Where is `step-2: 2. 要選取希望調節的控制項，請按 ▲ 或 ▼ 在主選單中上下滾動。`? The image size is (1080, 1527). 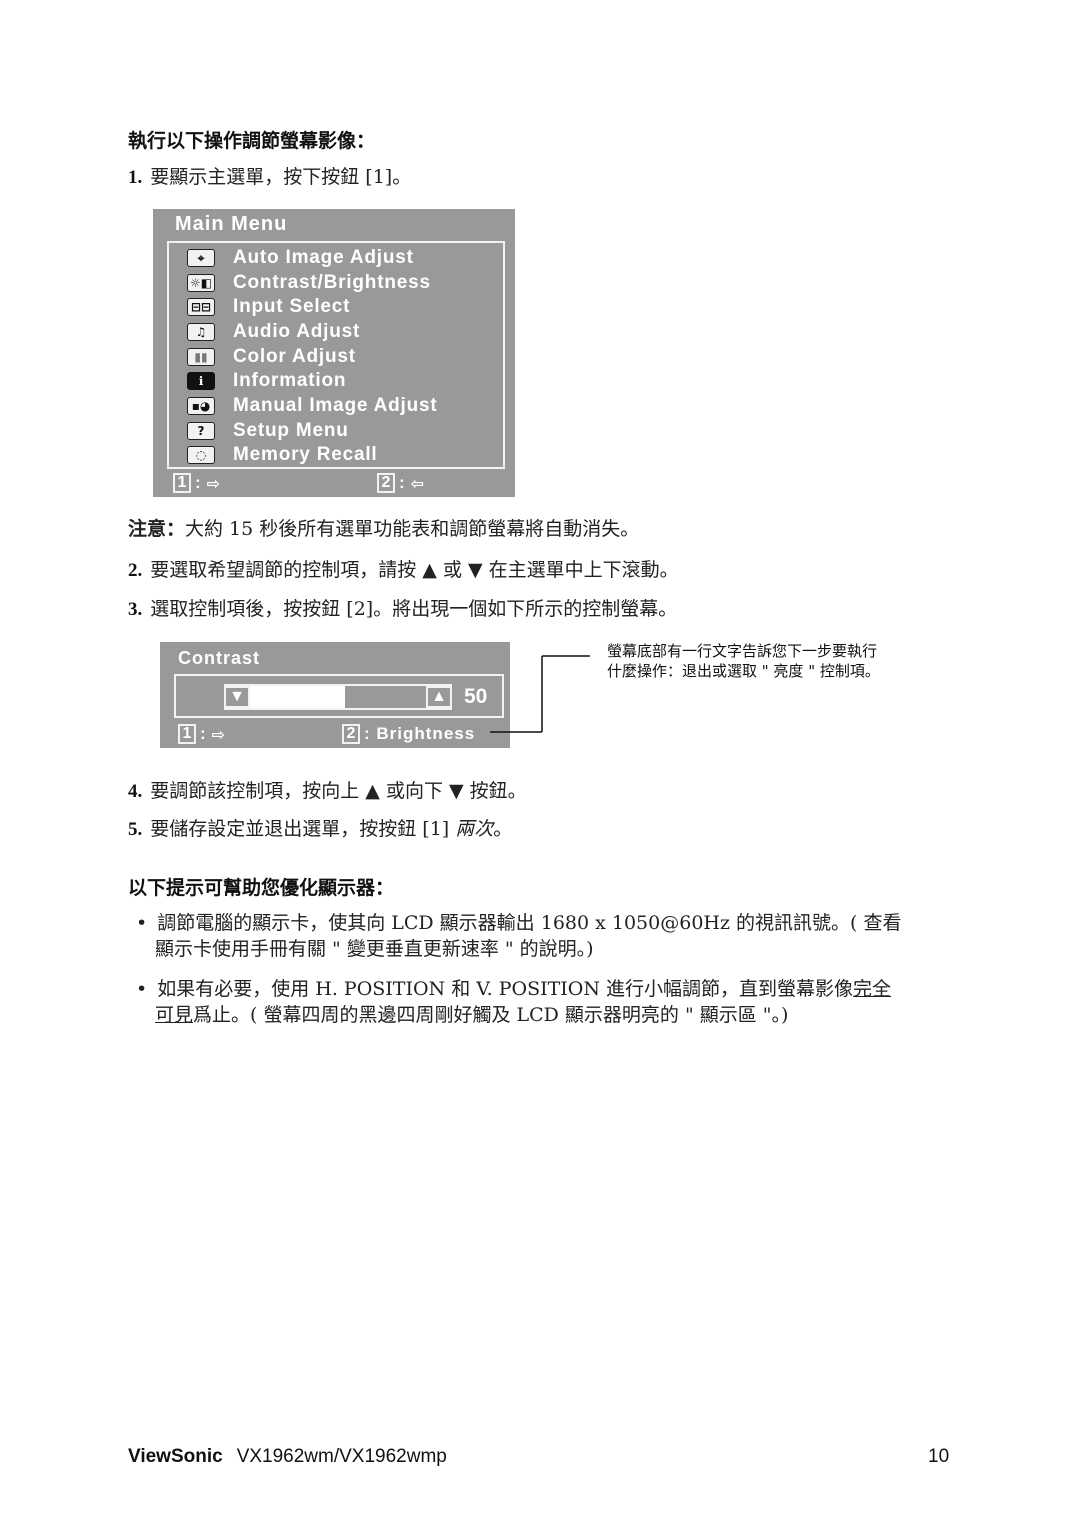 step-2: 2. 要選取希望調節的控制項，請按 ▲ 或 ▼ 在主選單中上下滾動。 is located at coordinates (403, 570).